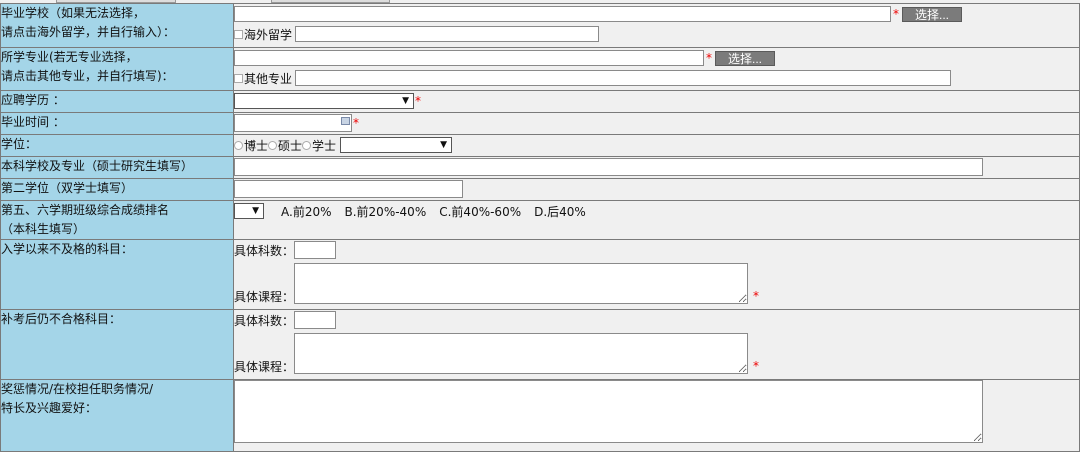 The height and width of the screenshot is (452, 1080). What do you see at coordinates (117, 123) in the screenshot?
I see `graduation-time-label-cell: 毕业时间 ：` at bounding box center [117, 123].